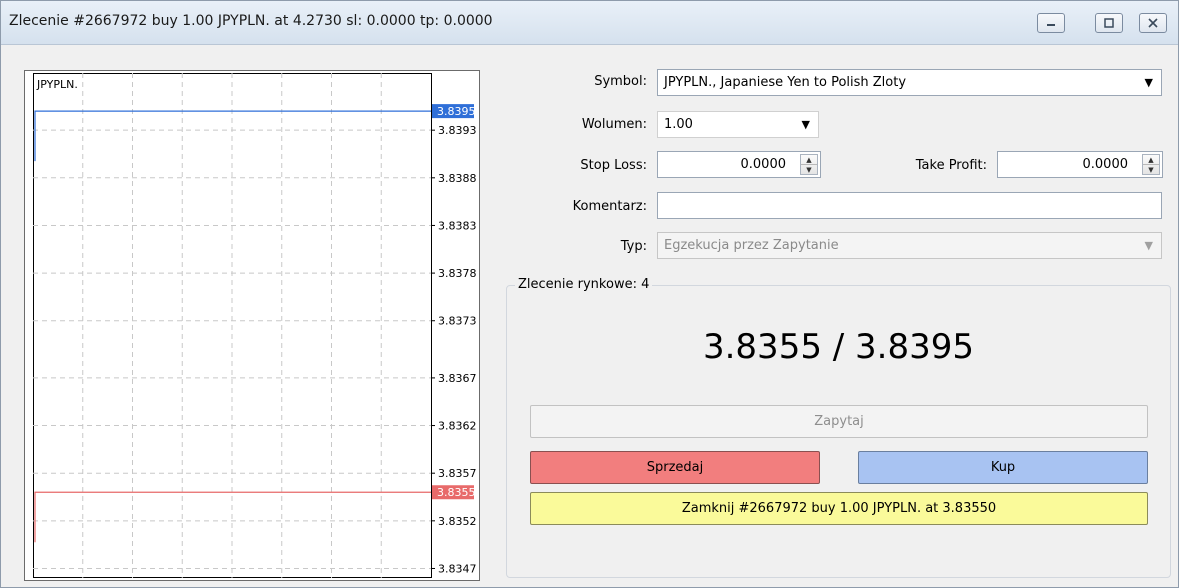 This screenshot has height=588, width=1179. Describe the element at coordinates (457, 225) in the screenshot. I see `y-tick-label: 3.8383` at that location.